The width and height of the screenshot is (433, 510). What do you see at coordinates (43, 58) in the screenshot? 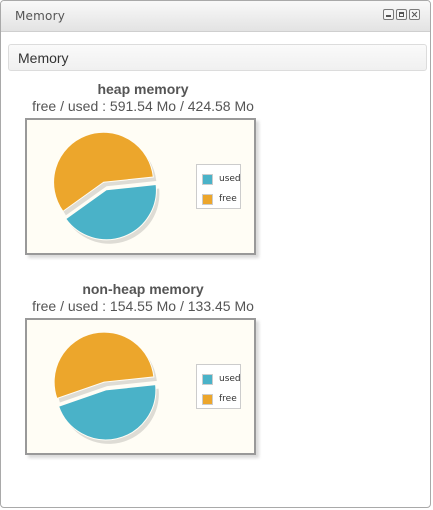
I see `section-title: Memory` at bounding box center [43, 58].